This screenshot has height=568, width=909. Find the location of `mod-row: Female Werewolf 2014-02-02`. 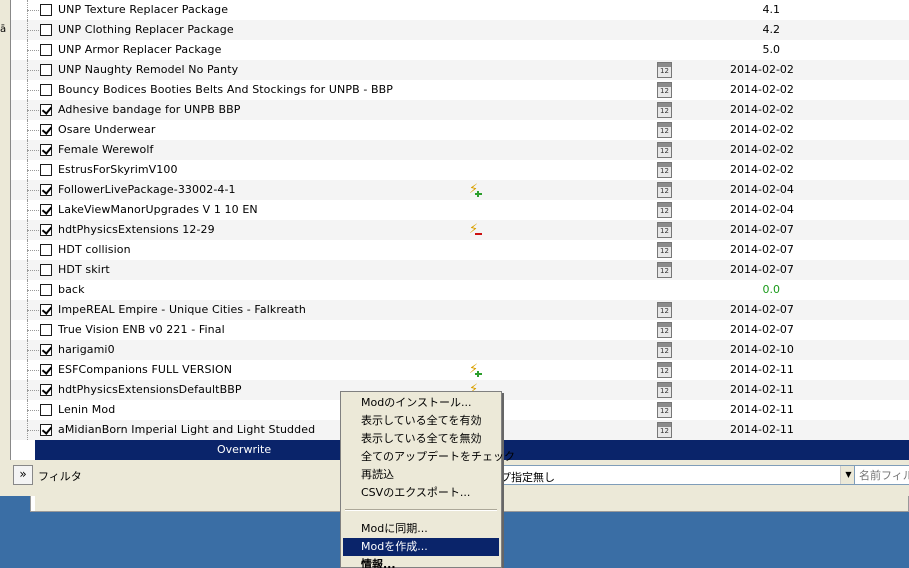

mod-row: Female Werewolf 2014-02-02 is located at coordinates (460, 150).